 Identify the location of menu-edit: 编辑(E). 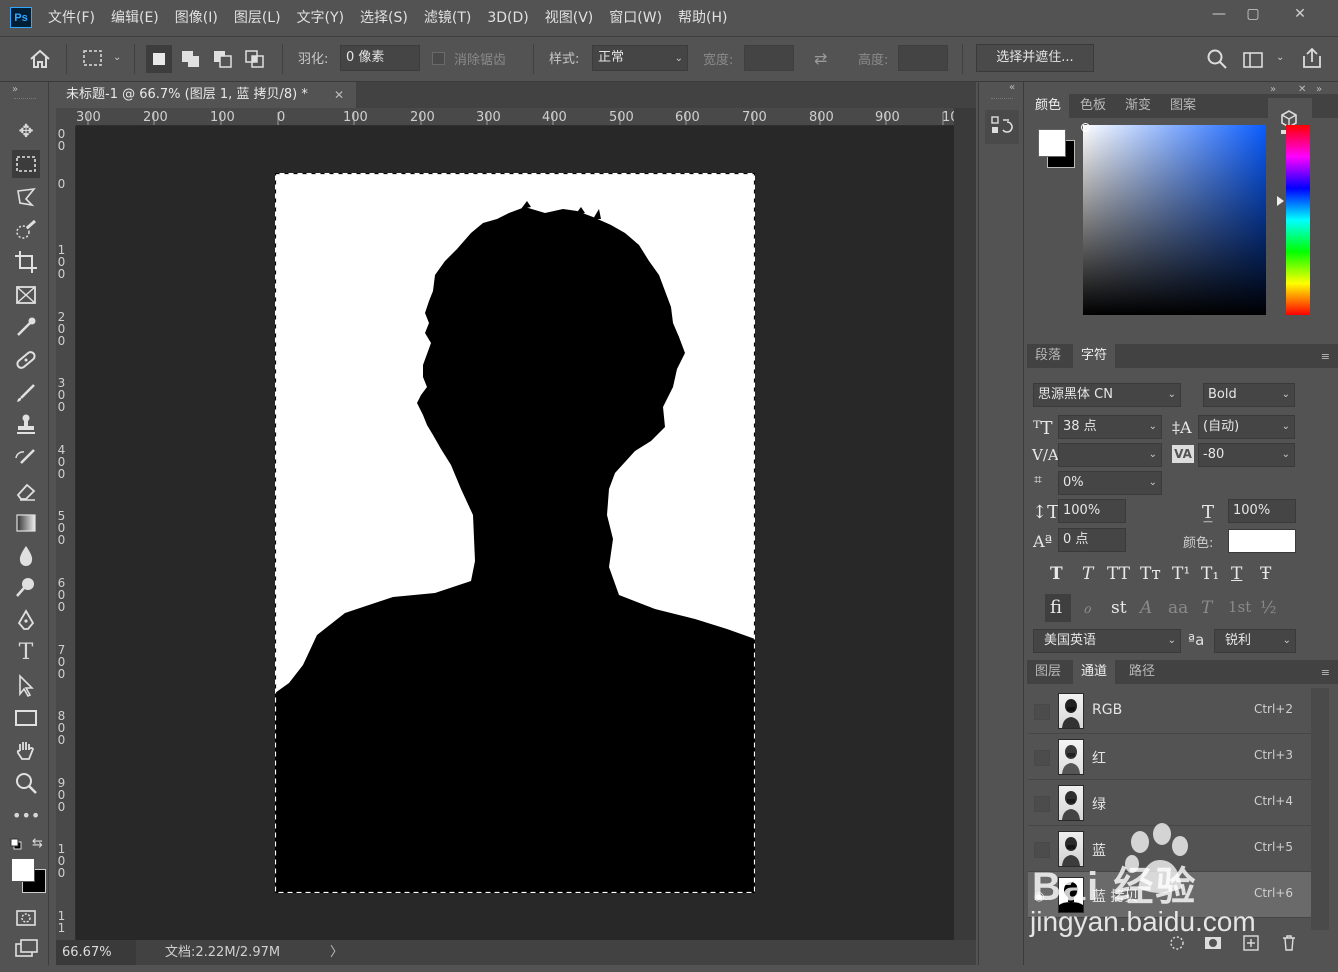
(138, 18).